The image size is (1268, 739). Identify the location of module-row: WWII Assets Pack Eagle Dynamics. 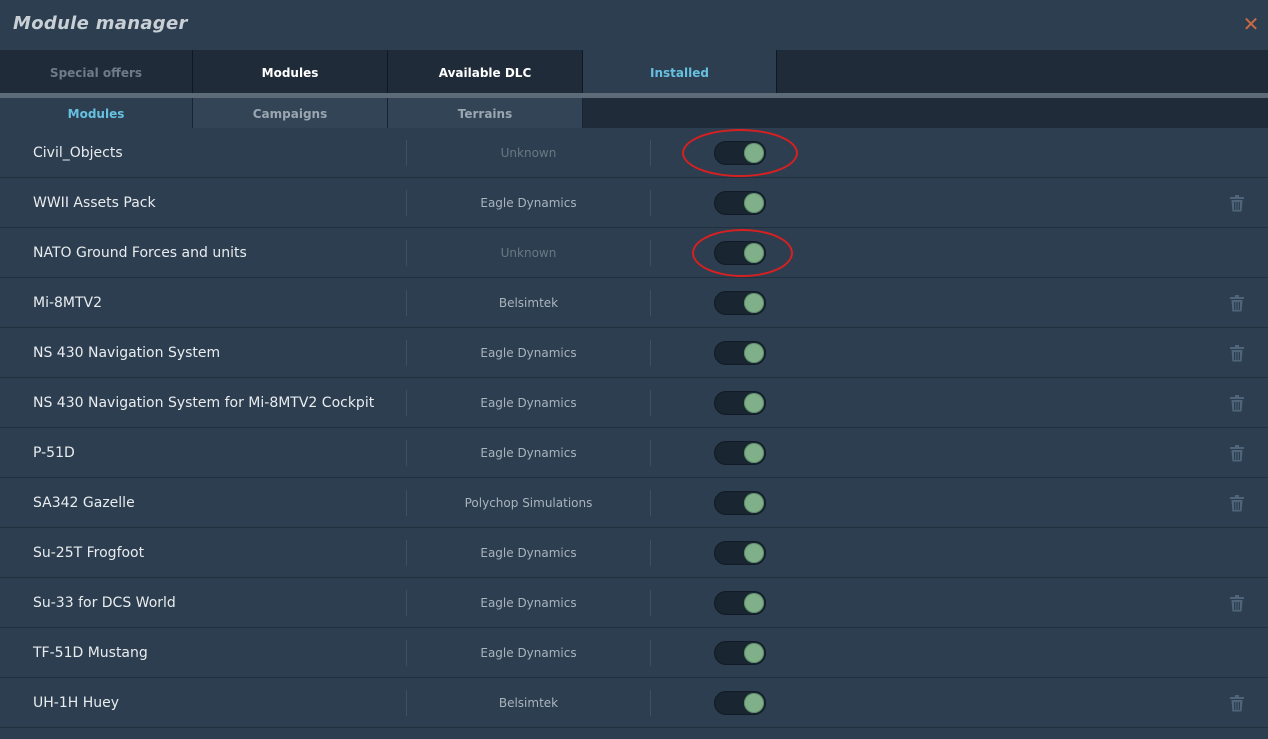
(634, 203).